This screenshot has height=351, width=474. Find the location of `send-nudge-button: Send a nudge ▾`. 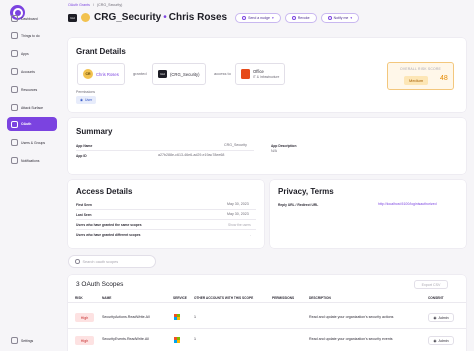

send-nudge-button: Send a nudge ▾ is located at coordinates (258, 17).